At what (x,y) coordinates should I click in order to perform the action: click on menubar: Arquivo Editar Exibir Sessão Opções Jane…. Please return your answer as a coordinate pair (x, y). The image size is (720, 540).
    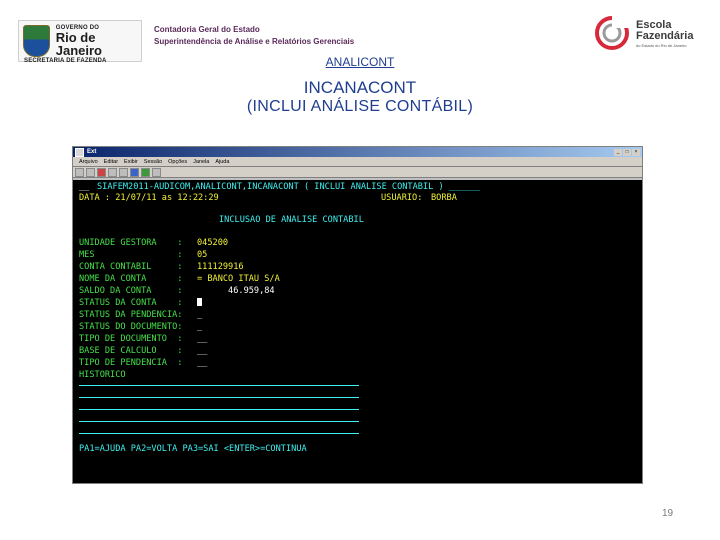
    Looking at the image, I should click on (357, 162).